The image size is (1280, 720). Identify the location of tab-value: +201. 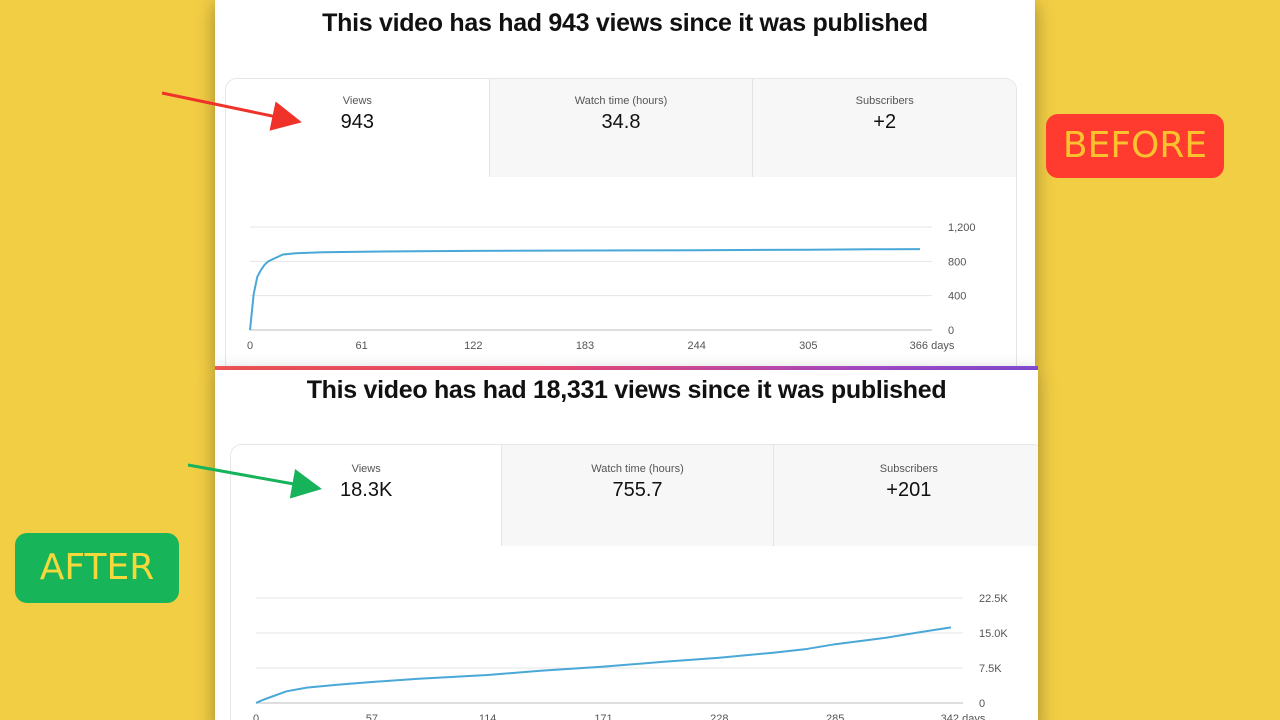
(909, 490).